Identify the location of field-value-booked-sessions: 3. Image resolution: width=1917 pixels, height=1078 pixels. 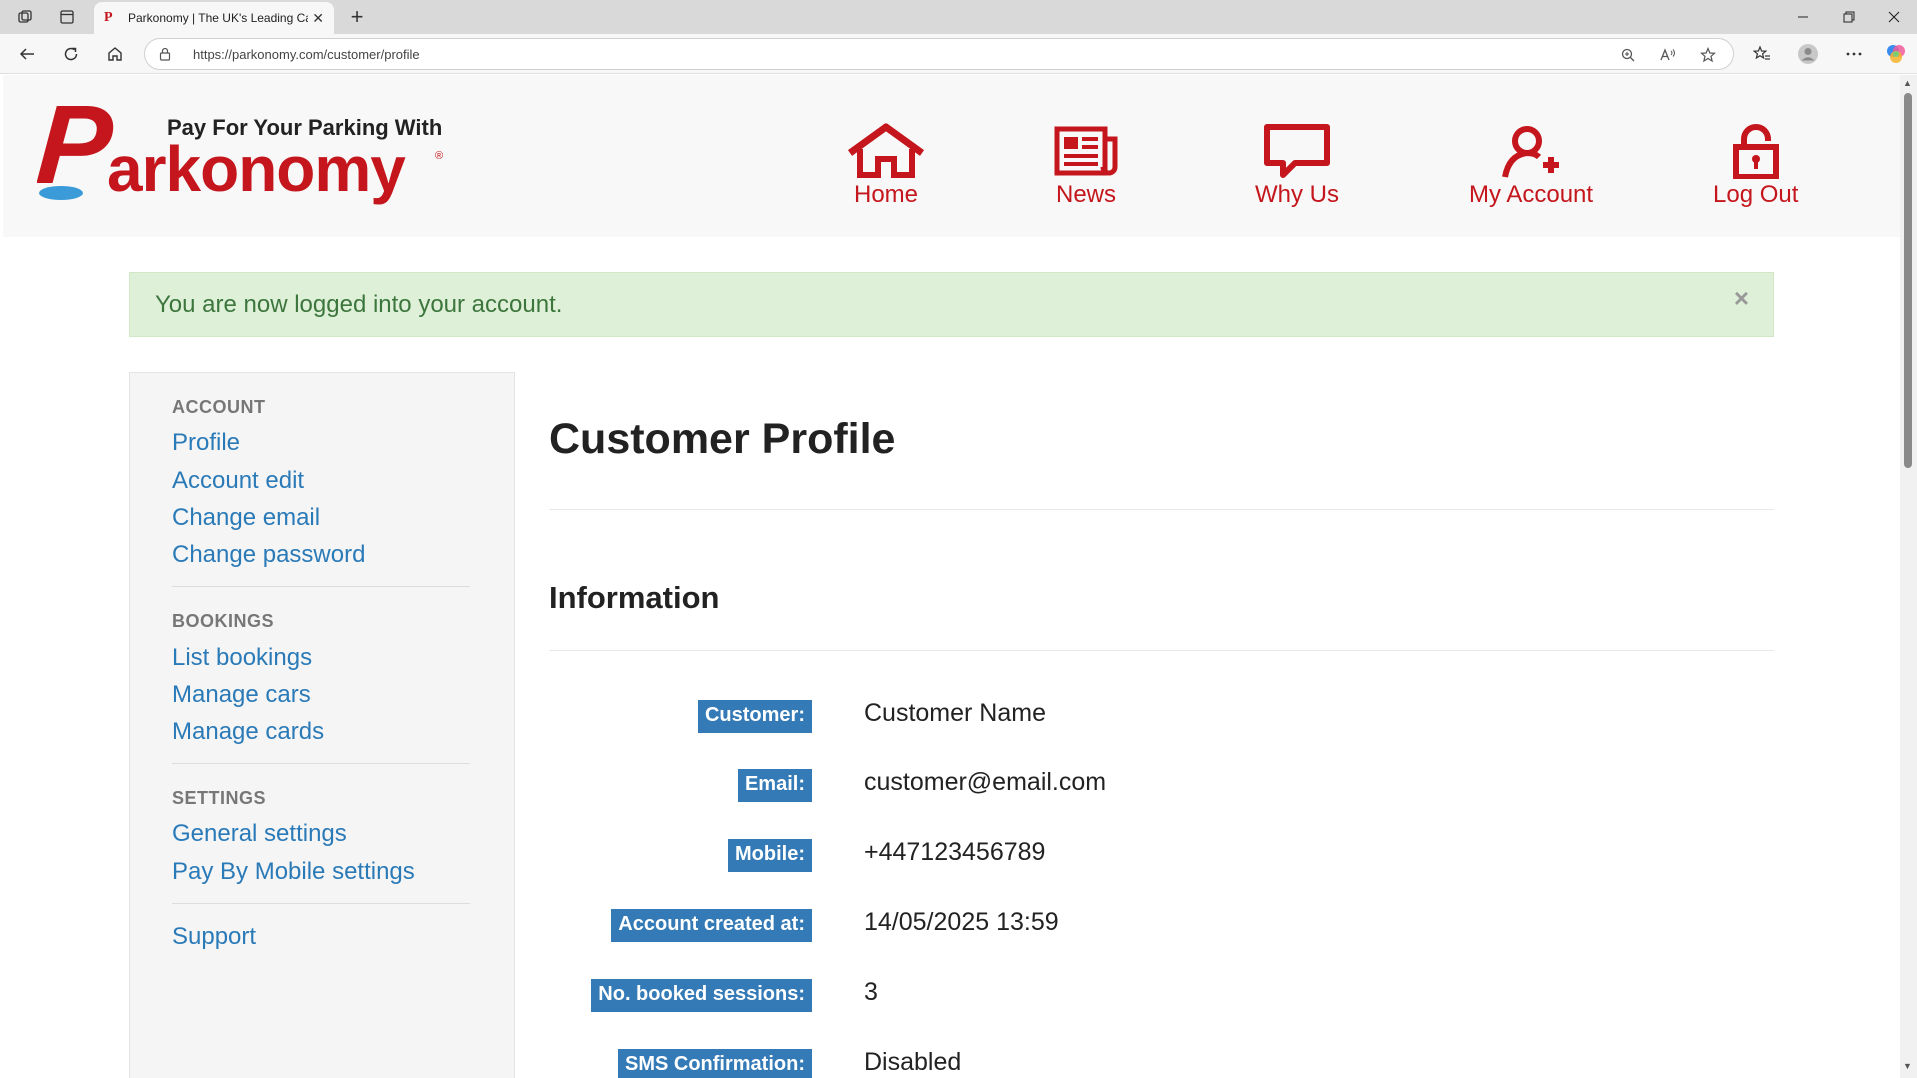
(871, 992).